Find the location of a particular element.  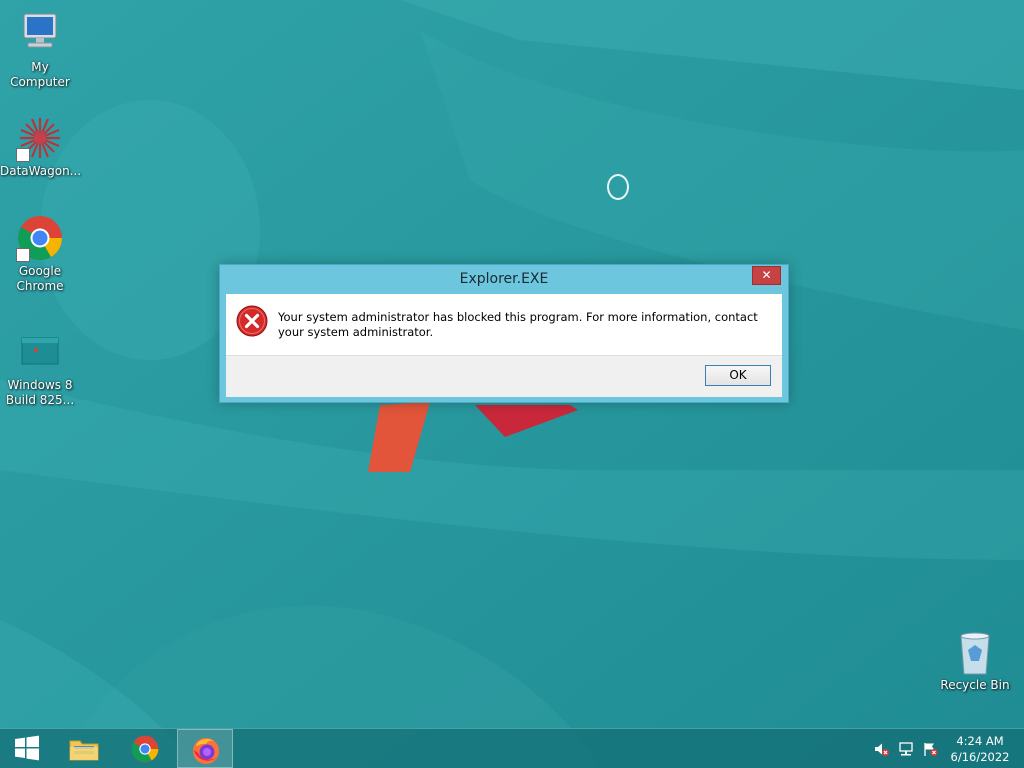

taskbar-firefox is located at coordinates (205, 748).